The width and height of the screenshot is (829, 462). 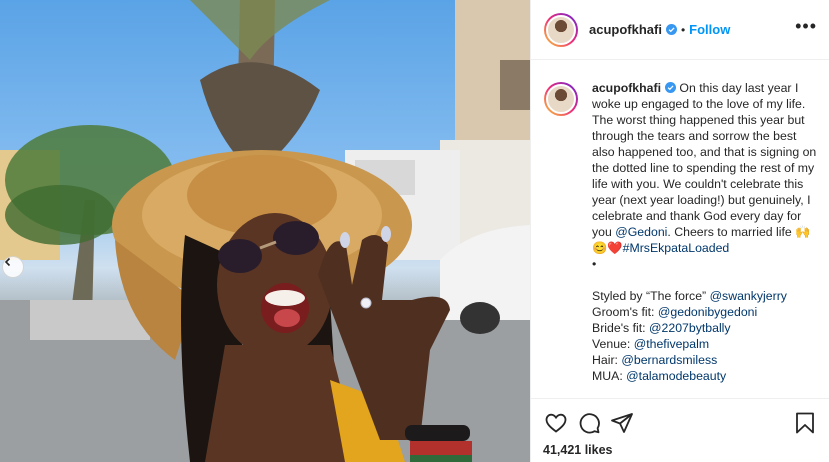 I want to click on credit-mention: @swankyjerry, so click(x=748, y=296).